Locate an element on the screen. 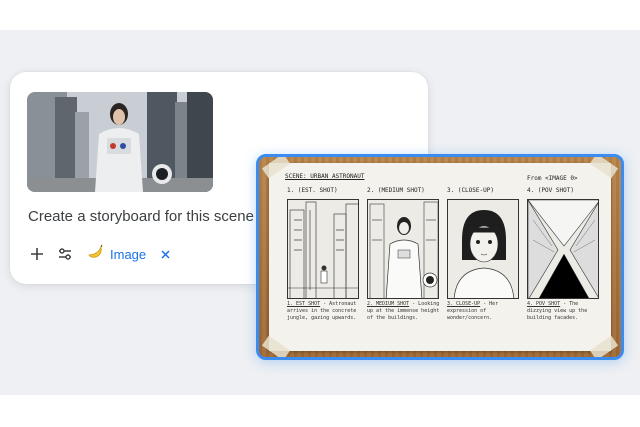  panel-label: 1. (EST. SHOT) is located at coordinates (312, 190).